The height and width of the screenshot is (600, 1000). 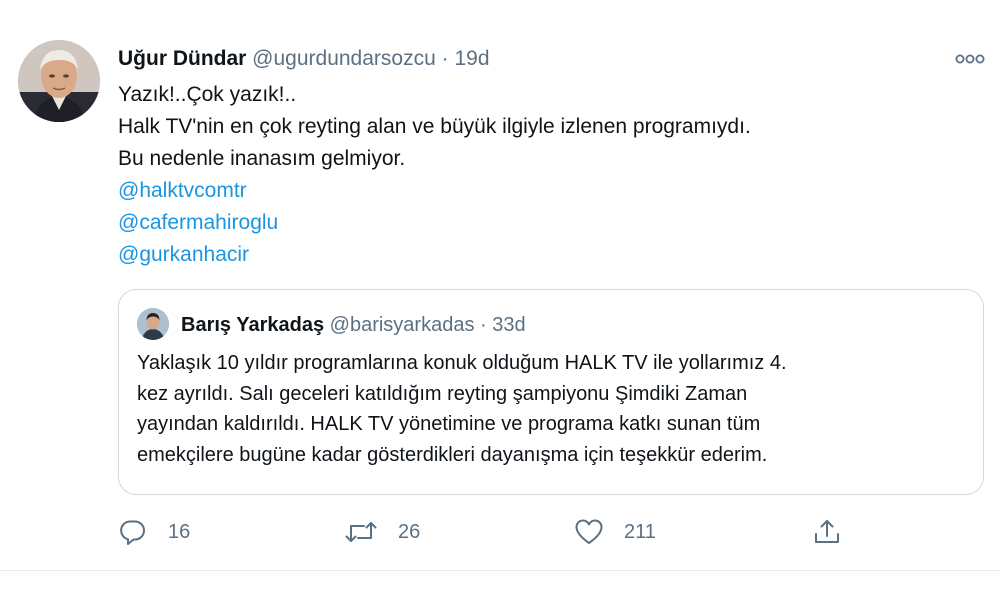 What do you see at coordinates (133, 532) in the screenshot?
I see `reply-icon` at bounding box center [133, 532].